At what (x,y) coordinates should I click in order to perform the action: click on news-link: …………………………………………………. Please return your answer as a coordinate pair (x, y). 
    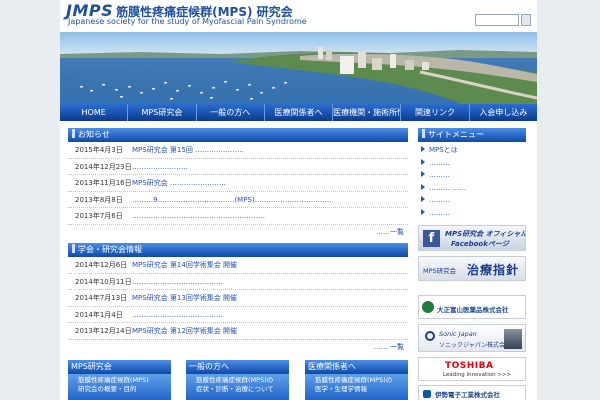
    Looking at the image, I should click on (198, 216).